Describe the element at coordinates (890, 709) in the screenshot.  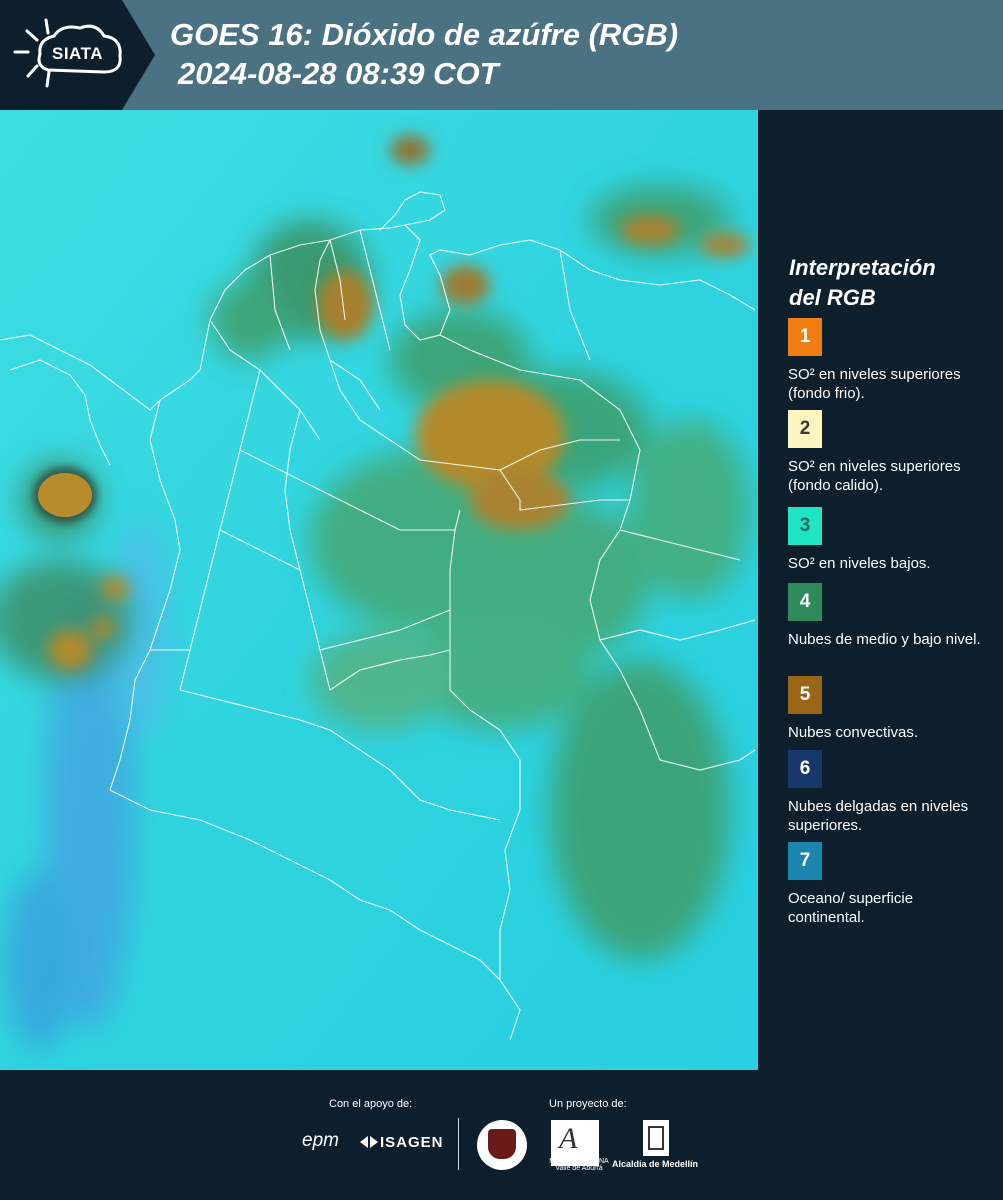
I see `legend-item-5: 5 Nubes convectivas.` at that location.